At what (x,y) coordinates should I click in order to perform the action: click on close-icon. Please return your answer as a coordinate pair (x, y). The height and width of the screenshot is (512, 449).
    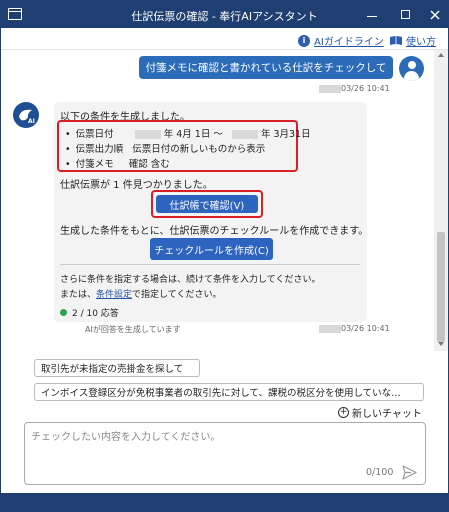
    Looking at the image, I should click on (435, 14).